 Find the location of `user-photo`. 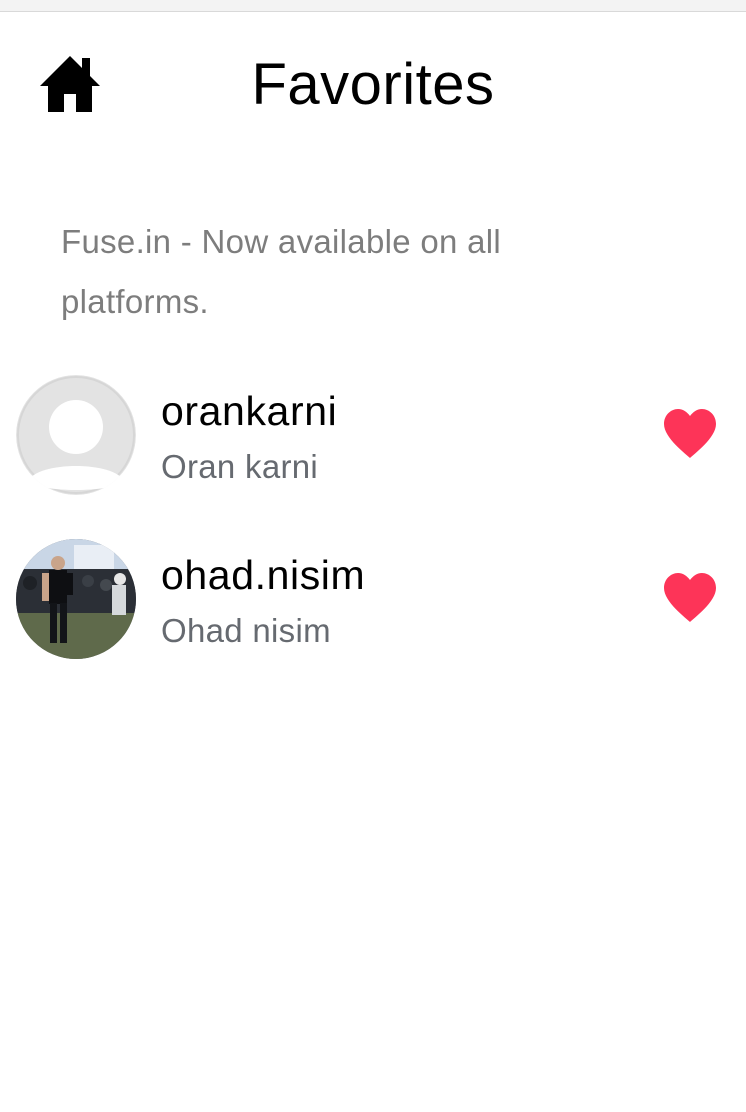

user-photo is located at coordinates (76, 599).